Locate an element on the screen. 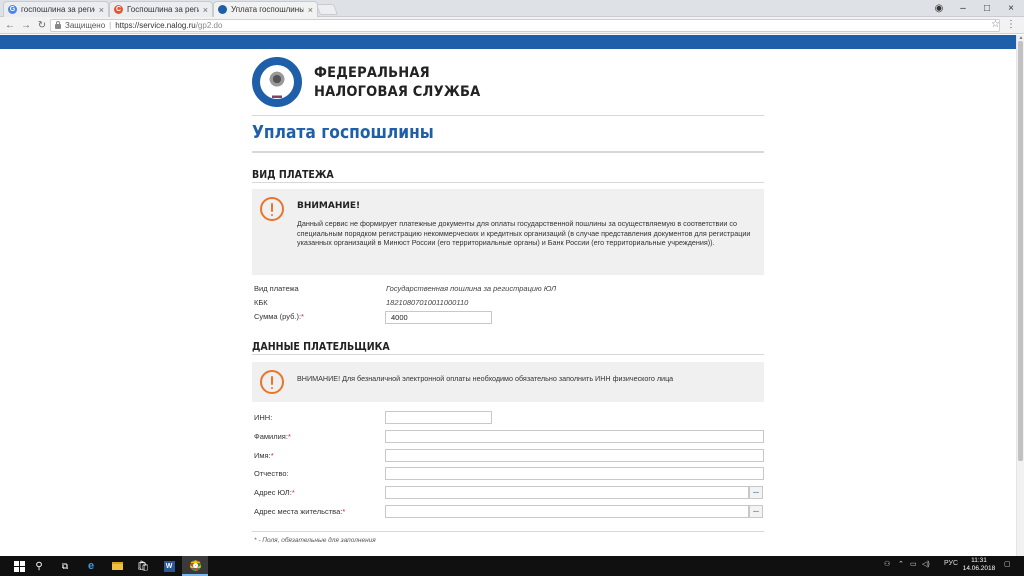  sum-label: Сумма (руб.):* is located at coordinates (279, 316).